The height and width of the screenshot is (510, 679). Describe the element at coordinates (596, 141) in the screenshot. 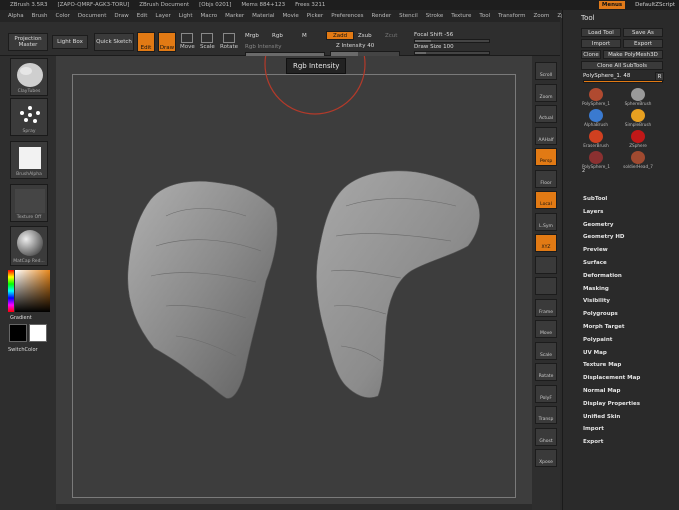

I see `tool-thumb-eraserbrush: EraserBrush` at that location.